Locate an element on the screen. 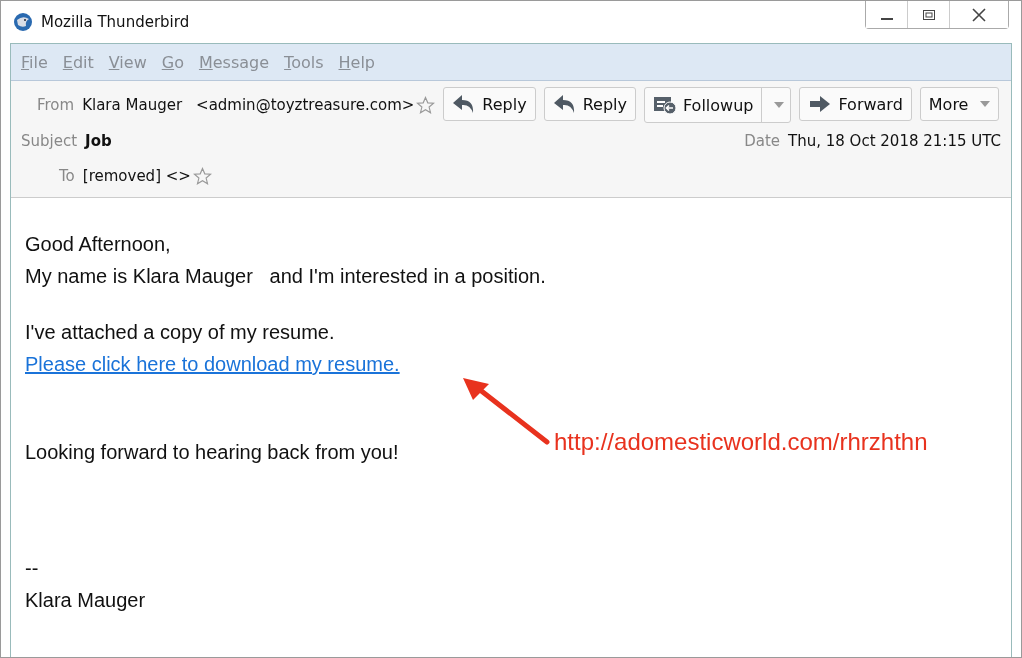 The height and width of the screenshot is (658, 1022). more-button: More is located at coordinates (959, 104).